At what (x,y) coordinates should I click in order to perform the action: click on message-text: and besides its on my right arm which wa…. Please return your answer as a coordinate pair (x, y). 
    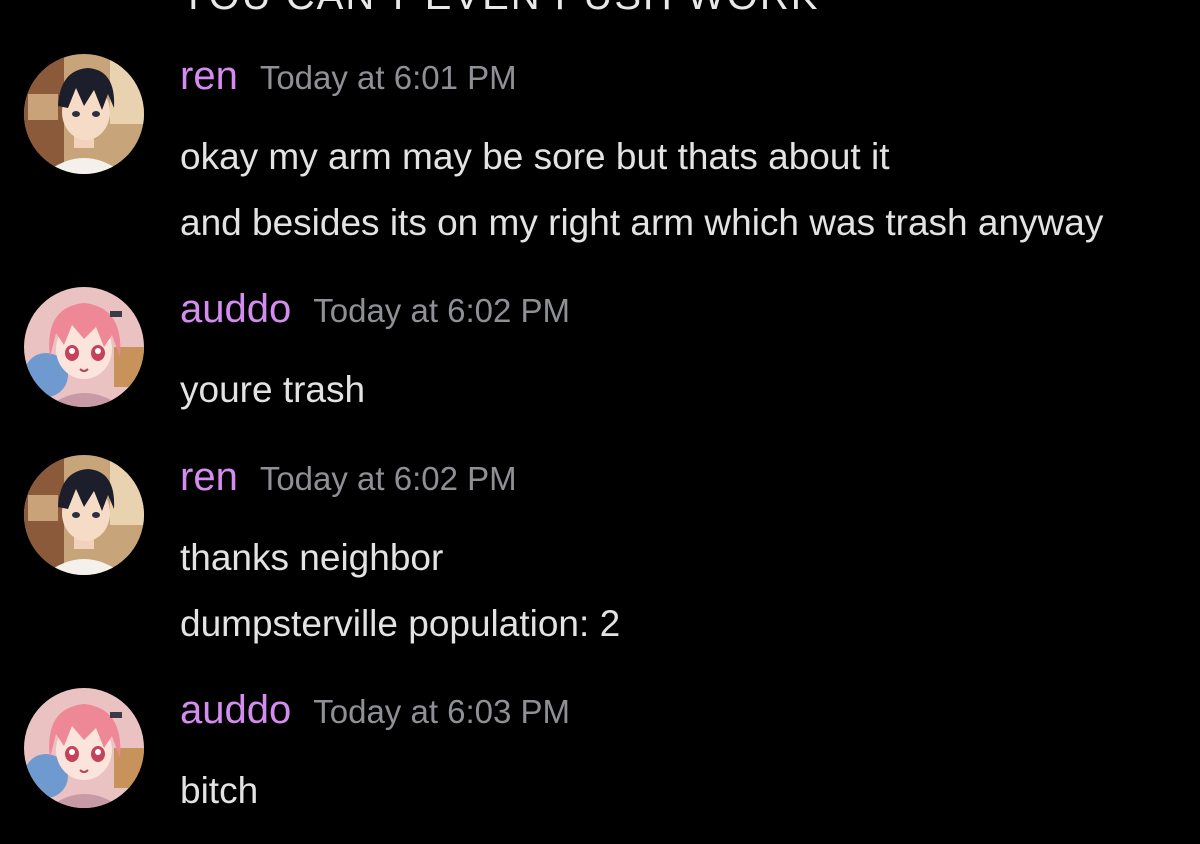
    Looking at the image, I should click on (642, 222).